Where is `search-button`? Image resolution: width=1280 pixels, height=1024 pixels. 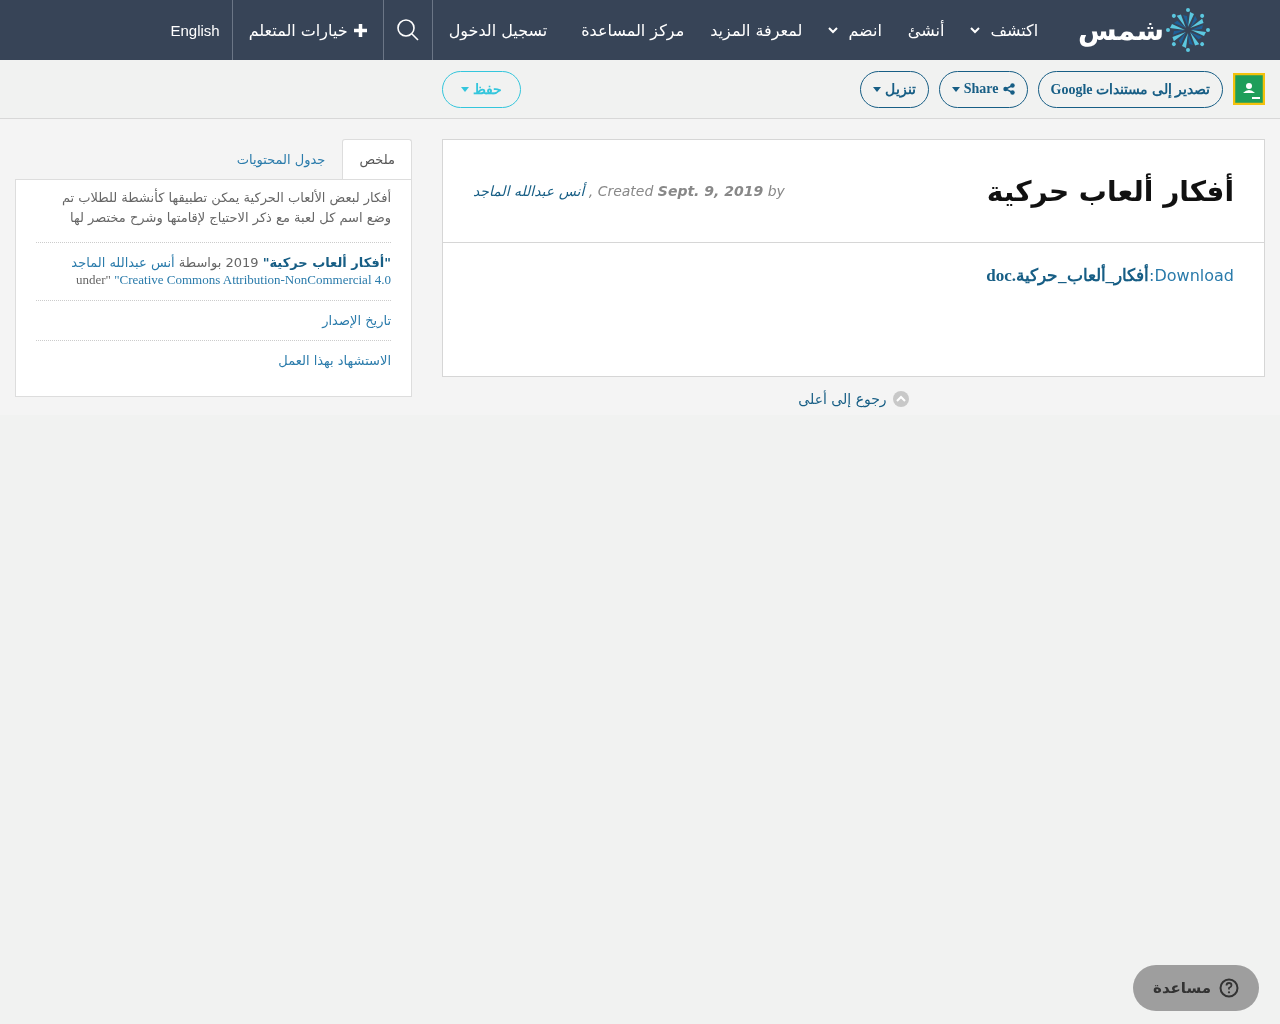
search-button is located at coordinates (407, 30).